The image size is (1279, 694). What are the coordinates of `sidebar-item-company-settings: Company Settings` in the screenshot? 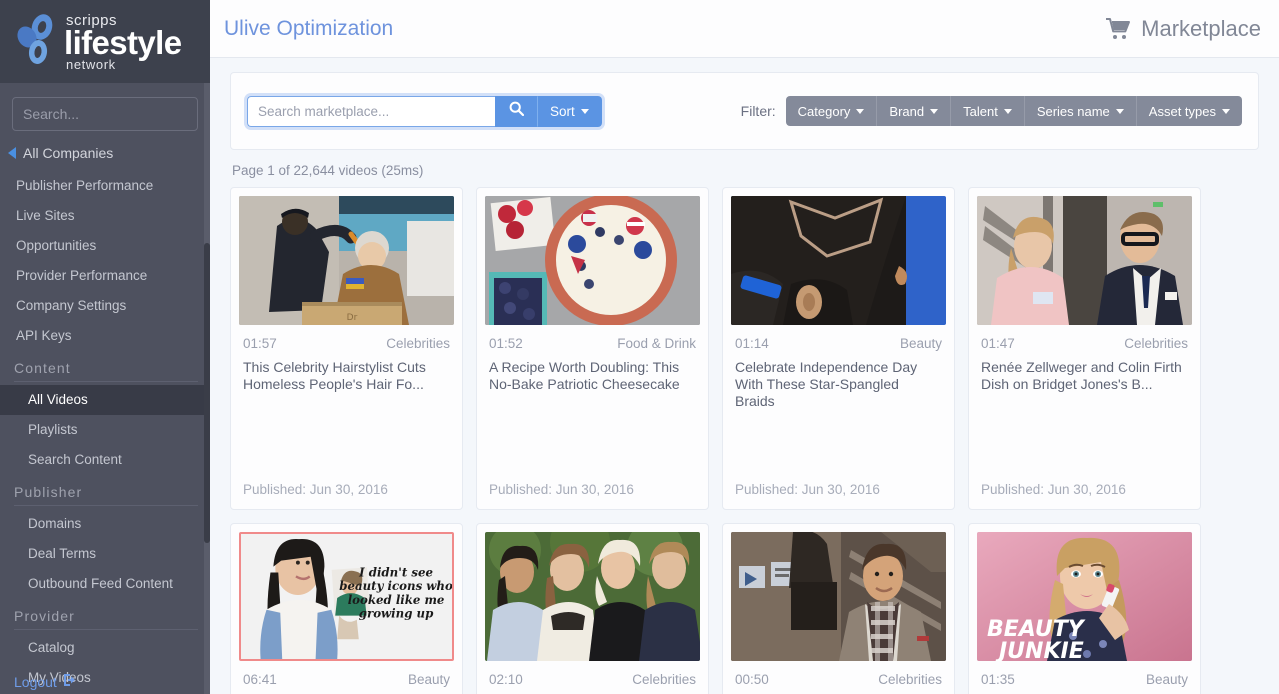 It's located at (105, 306).